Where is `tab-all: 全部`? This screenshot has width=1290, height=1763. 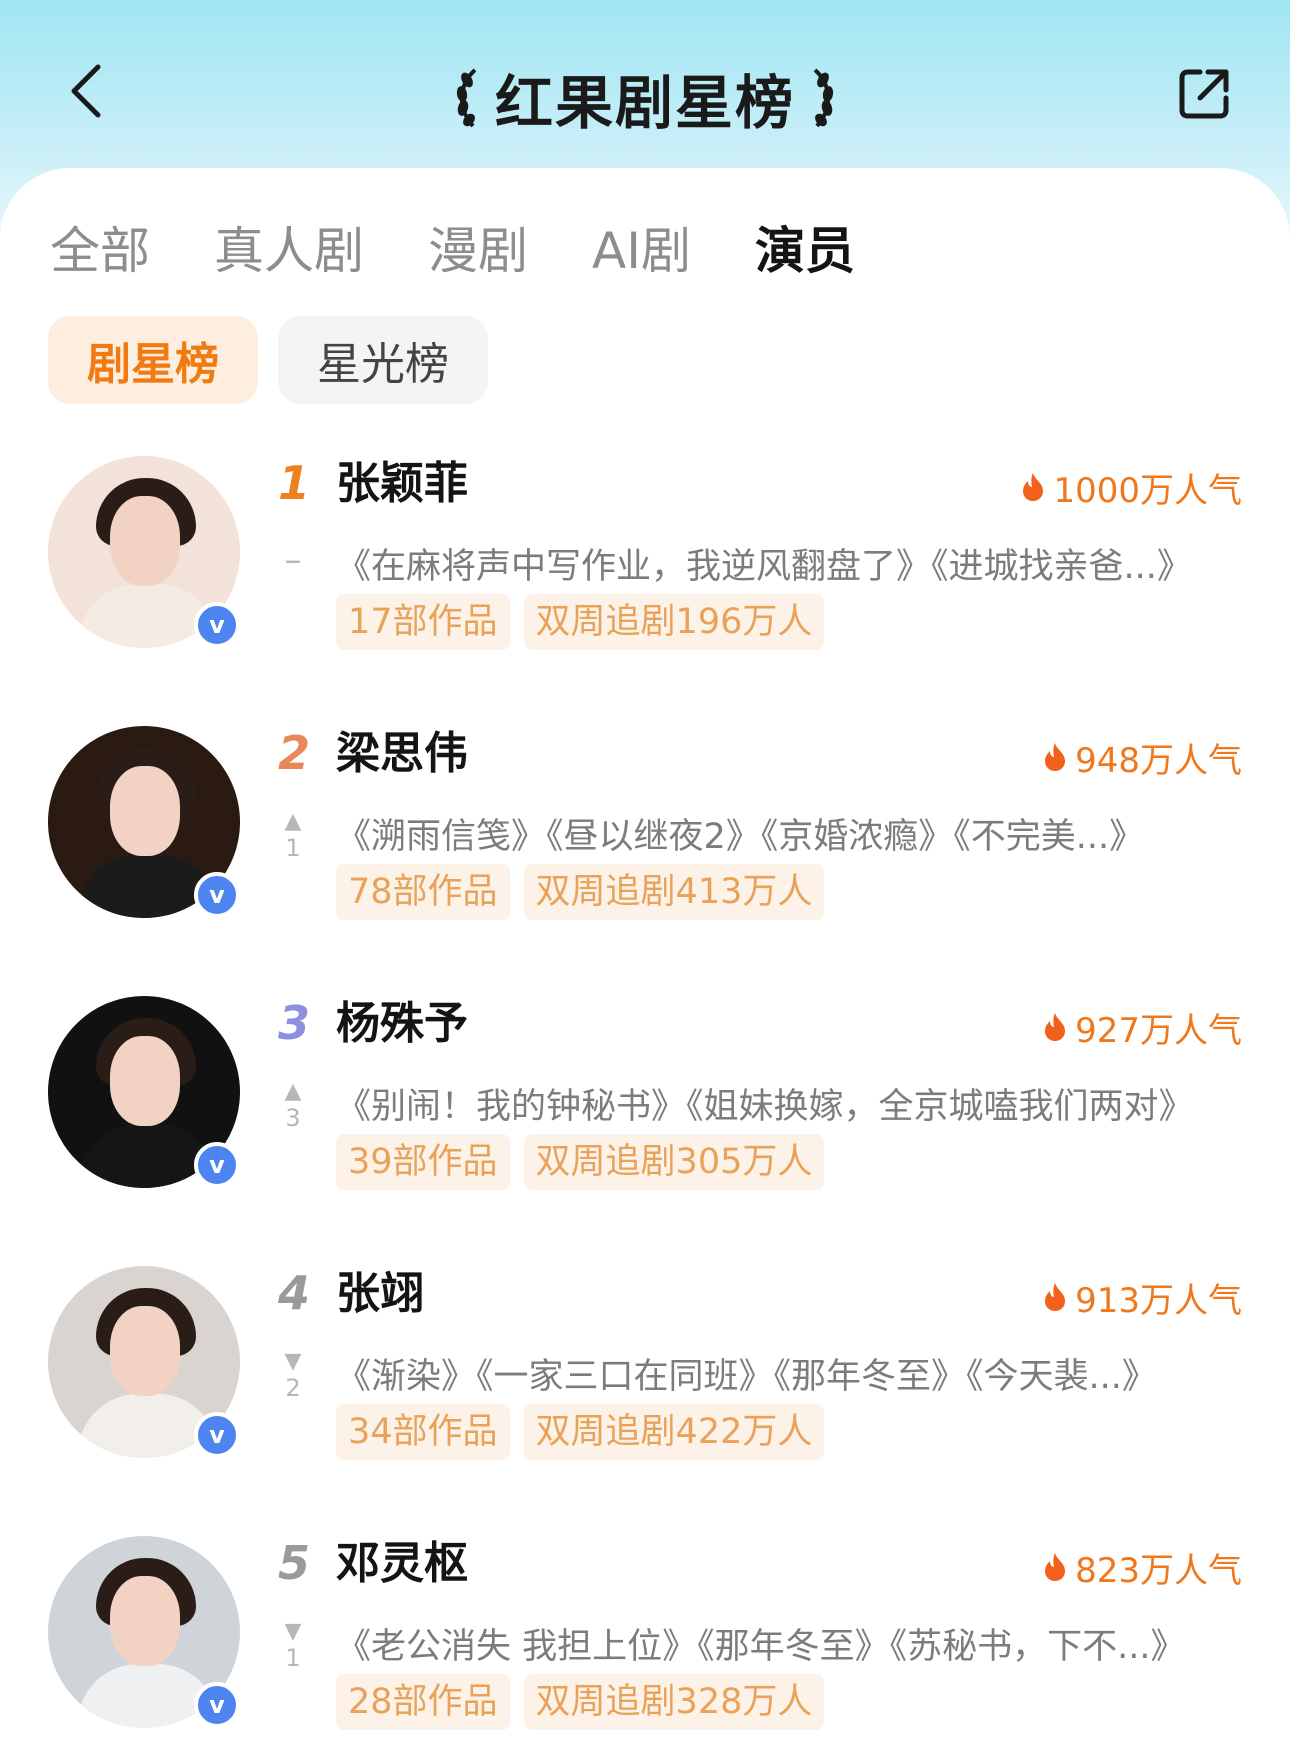 tab-all: 全部 is located at coordinates (100, 247).